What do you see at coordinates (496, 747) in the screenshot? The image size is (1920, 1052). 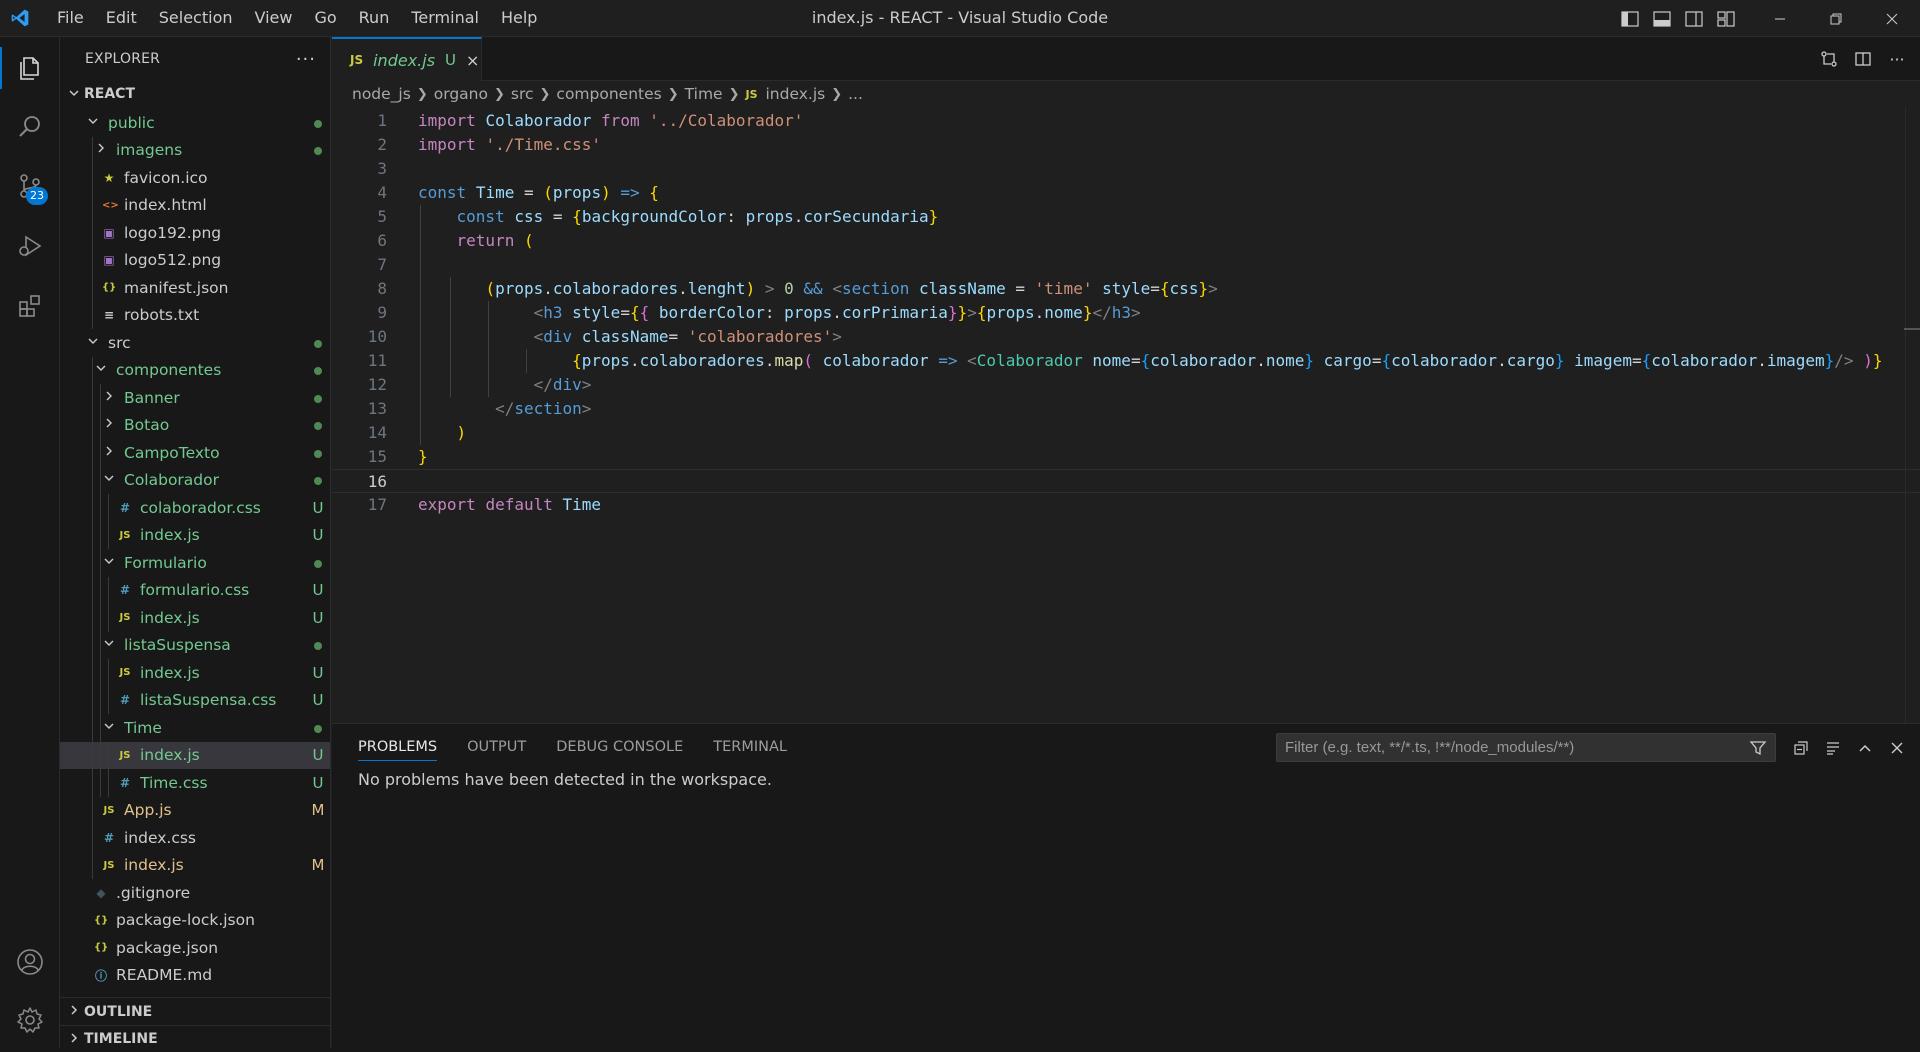 I see `tab-output: OUTPUT` at bounding box center [496, 747].